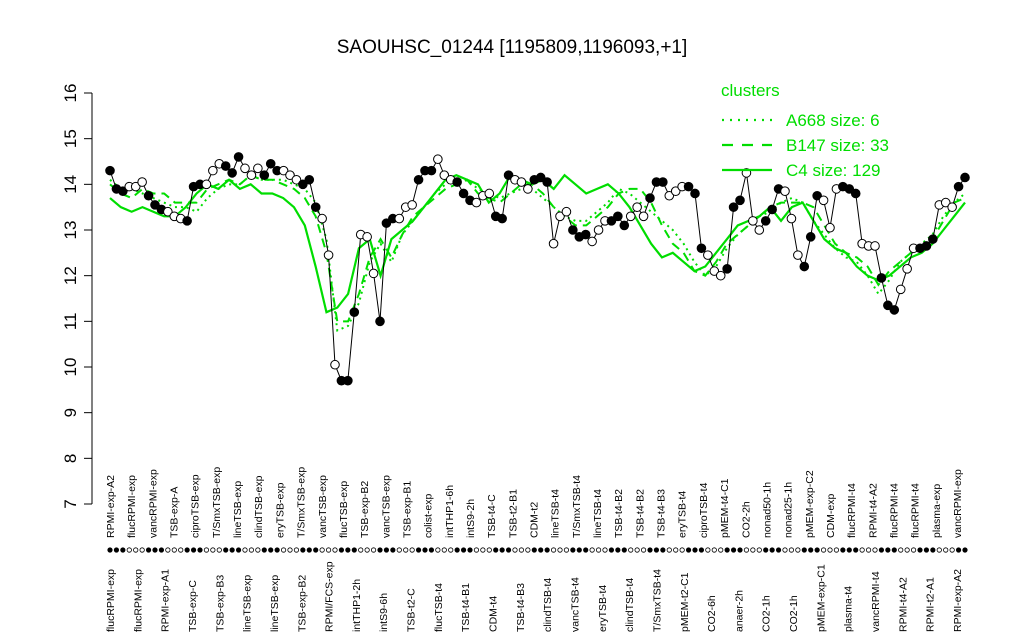 Image resolution: width=1024 pixels, height=640 pixels. What do you see at coordinates (535, 520) in the screenshot?
I see `top-sample-label: CDM-t2` at bounding box center [535, 520].